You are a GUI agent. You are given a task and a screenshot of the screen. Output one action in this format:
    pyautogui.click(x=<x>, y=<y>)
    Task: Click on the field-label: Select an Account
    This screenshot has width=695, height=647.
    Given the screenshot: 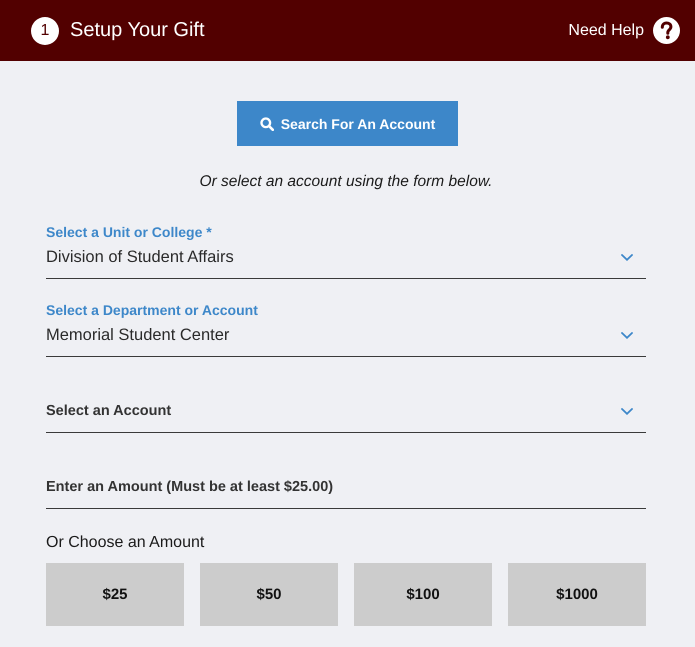 What is the action you would take?
    pyautogui.click(x=109, y=411)
    